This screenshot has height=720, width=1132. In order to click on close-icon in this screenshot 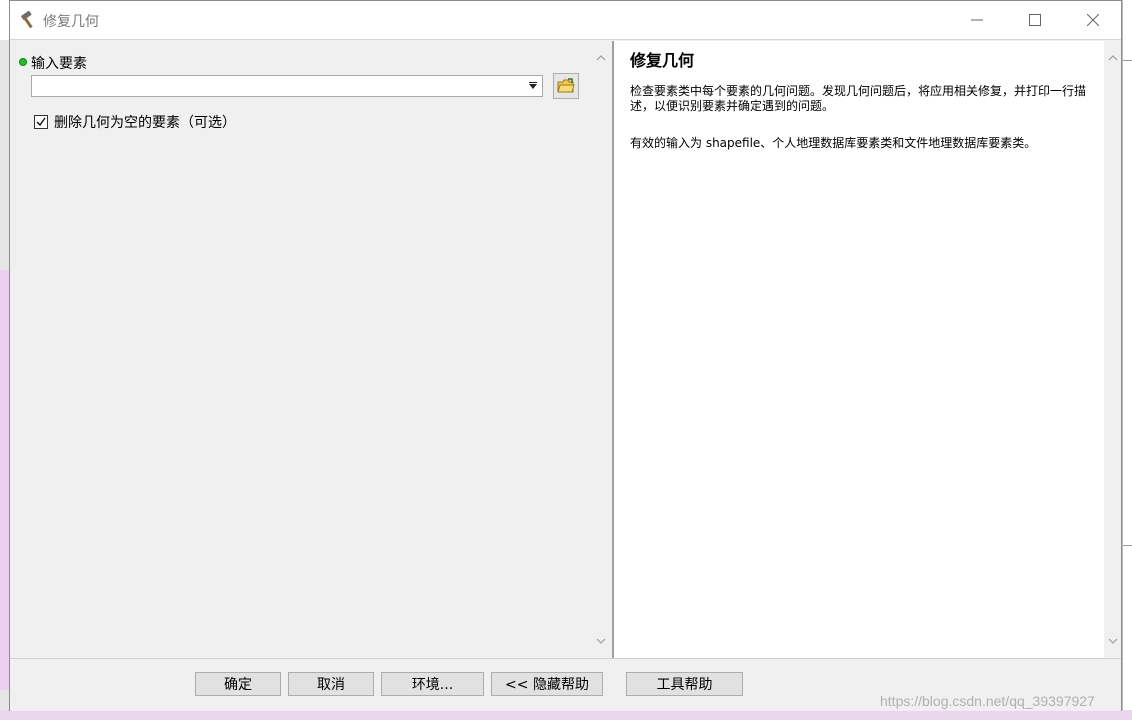, I will do `click(1093, 20)`.